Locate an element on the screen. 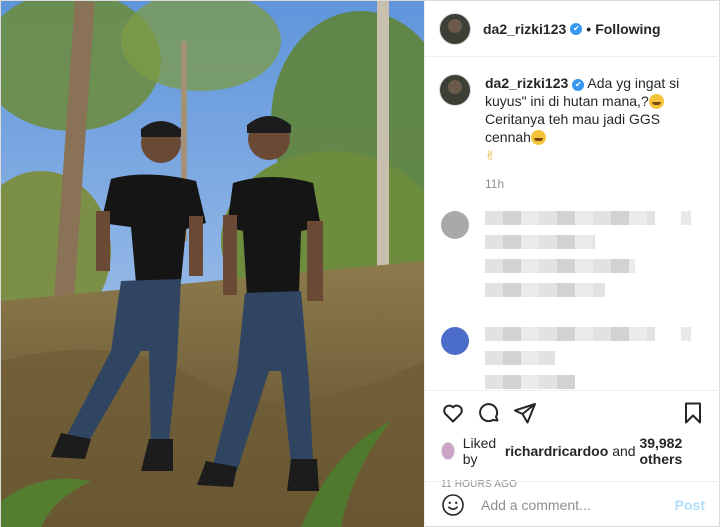 The image size is (720, 527). post-header: da2_rizki123 ✔ • Following is located at coordinates (572, 29).